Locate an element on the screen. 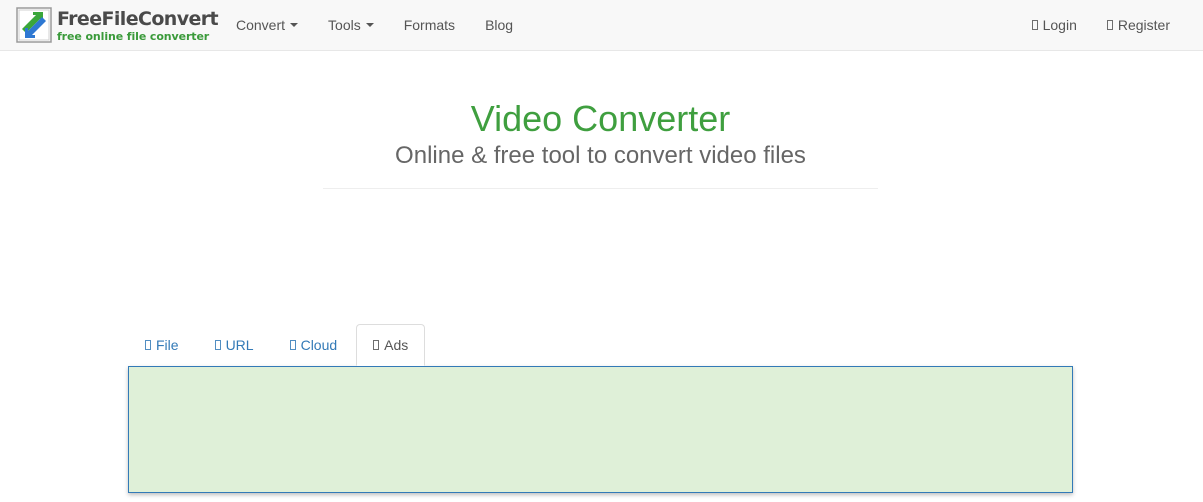 The width and height of the screenshot is (1203, 502). login-link: Login is located at coordinates (1054, 25).